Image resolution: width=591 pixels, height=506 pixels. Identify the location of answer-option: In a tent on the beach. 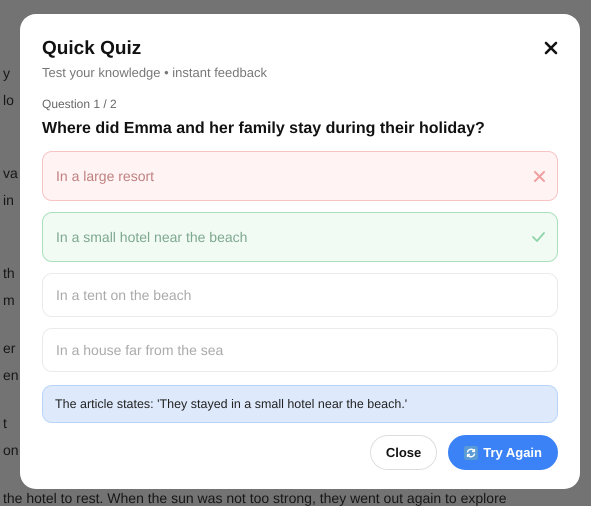
(300, 295).